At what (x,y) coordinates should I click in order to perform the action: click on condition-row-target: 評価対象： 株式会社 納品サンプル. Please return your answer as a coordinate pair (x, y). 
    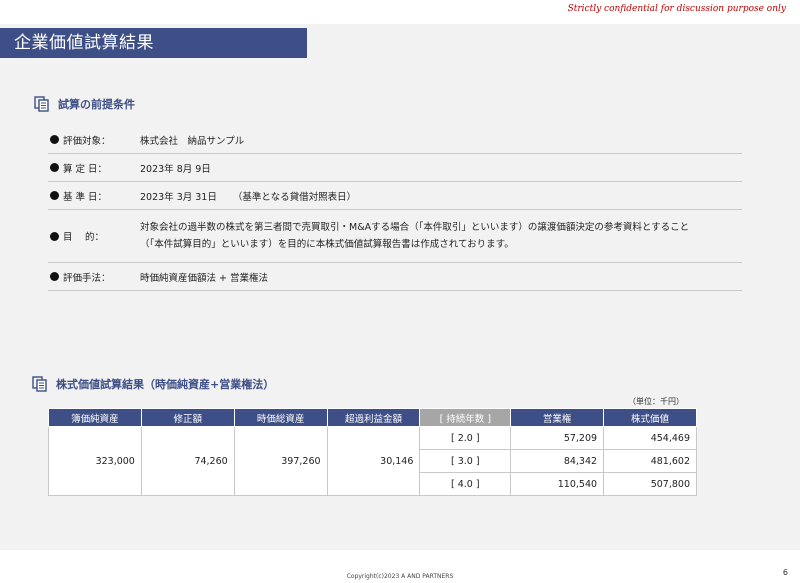
    Looking at the image, I should click on (395, 140).